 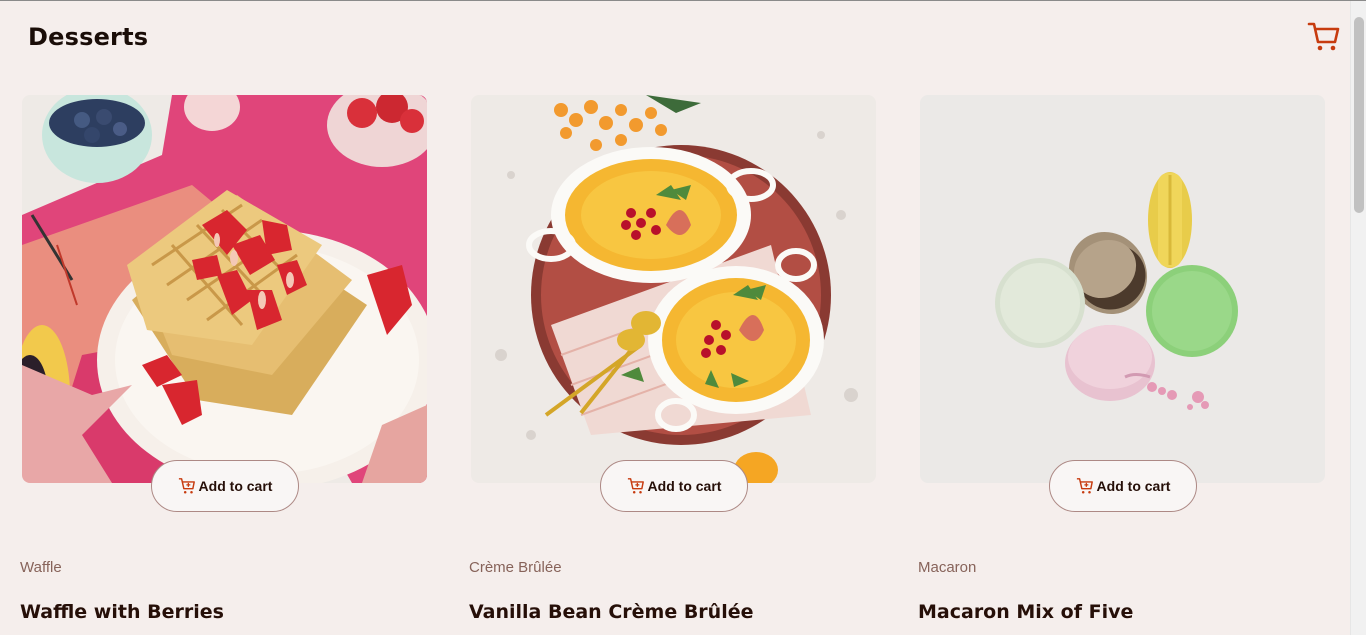 What do you see at coordinates (675, 37) in the screenshot?
I see `header: Desserts` at bounding box center [675, 37].